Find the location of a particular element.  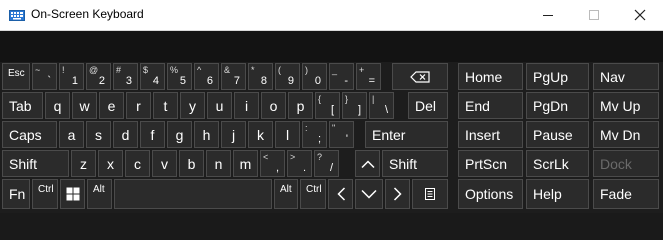

key-enter: Enter is located at coordinates (406, 134).